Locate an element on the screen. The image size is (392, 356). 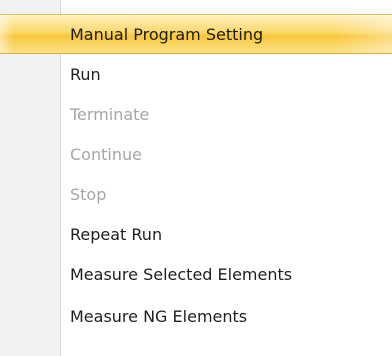
menu-item-label: Measure NG Elements is located at coordinates (159, 316).